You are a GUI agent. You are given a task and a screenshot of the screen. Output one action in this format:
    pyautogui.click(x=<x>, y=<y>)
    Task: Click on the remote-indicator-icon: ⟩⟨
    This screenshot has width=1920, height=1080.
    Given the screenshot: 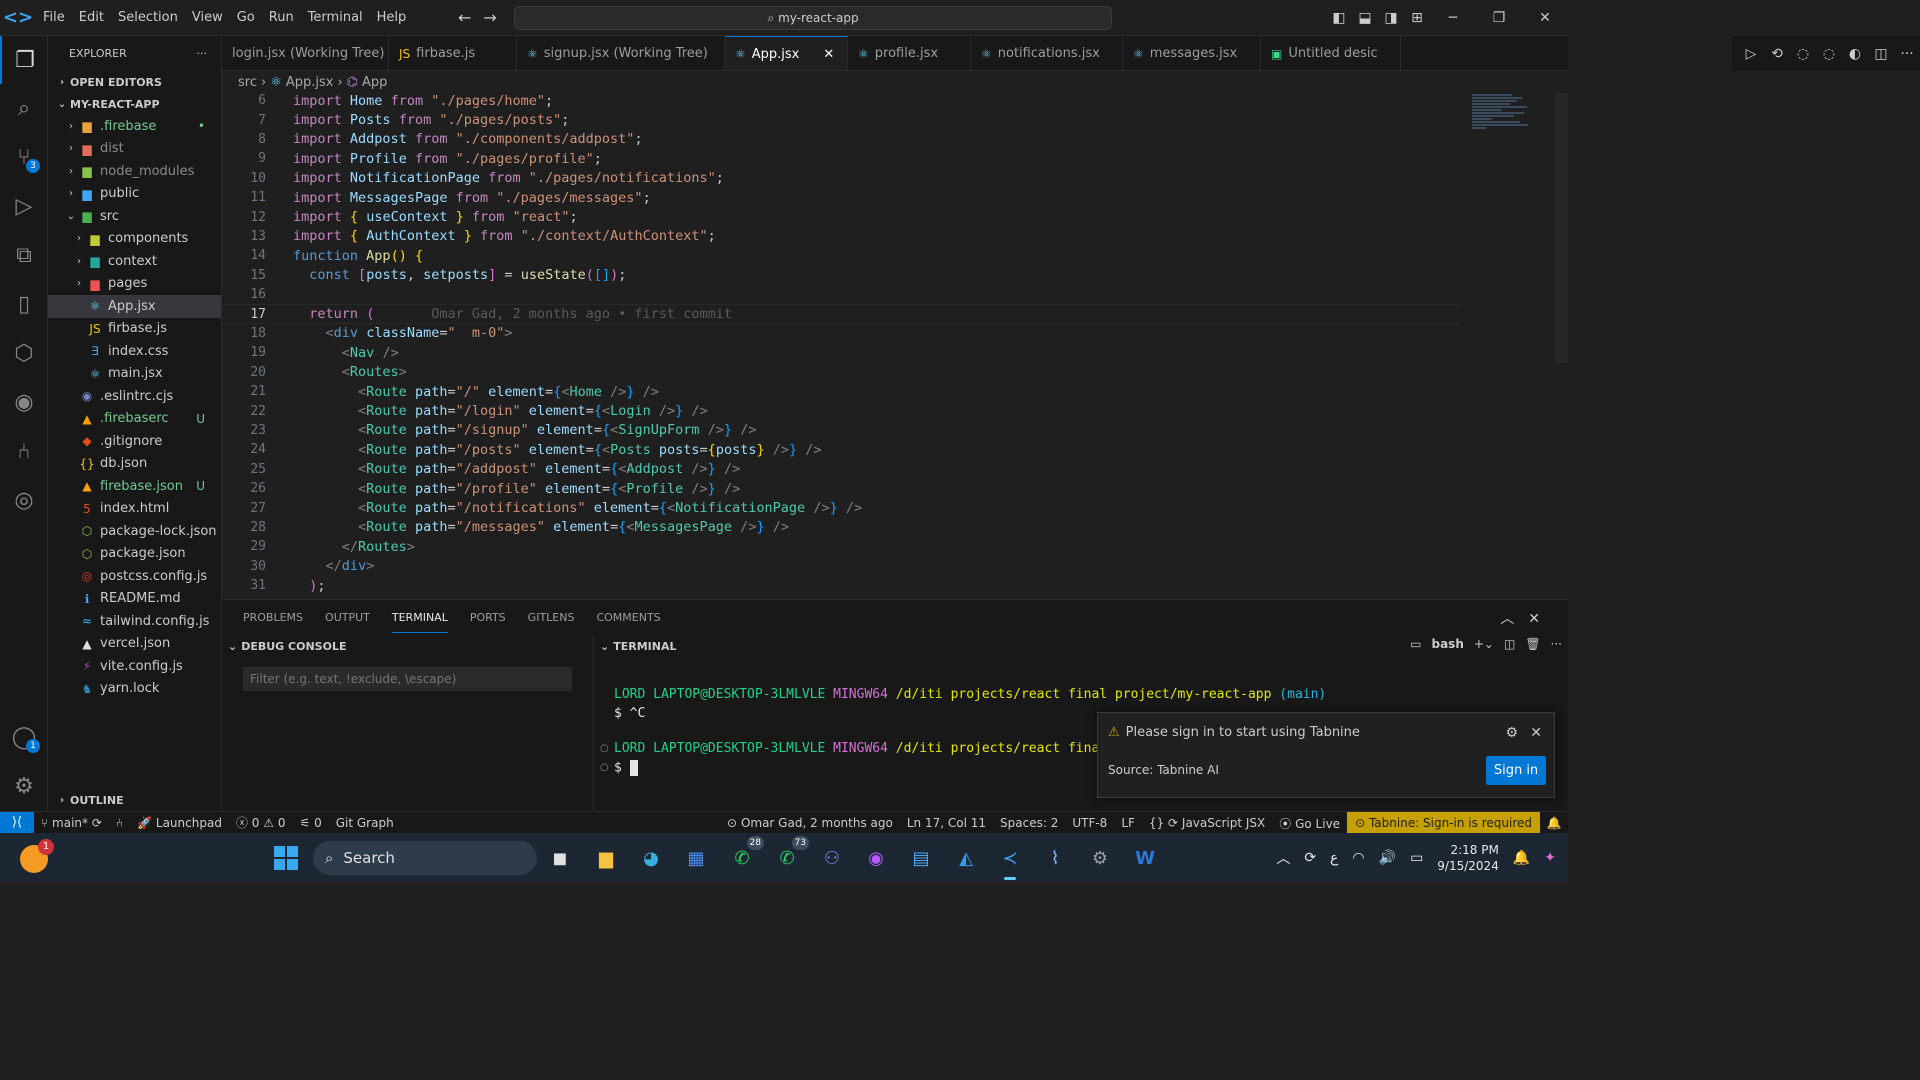 What is the action you would take?
    pyautogui.click(x=17, y=822)
    